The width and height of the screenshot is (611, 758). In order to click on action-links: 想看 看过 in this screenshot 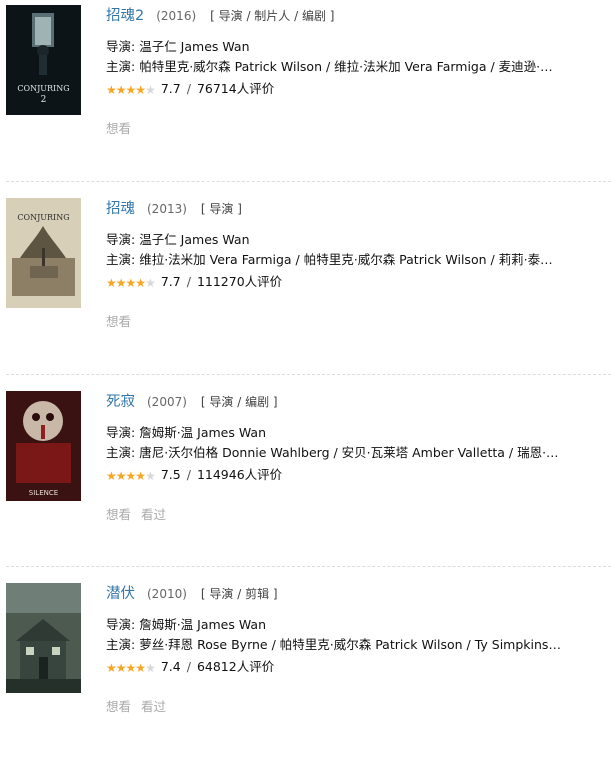, I will do `click(355, 513)`.